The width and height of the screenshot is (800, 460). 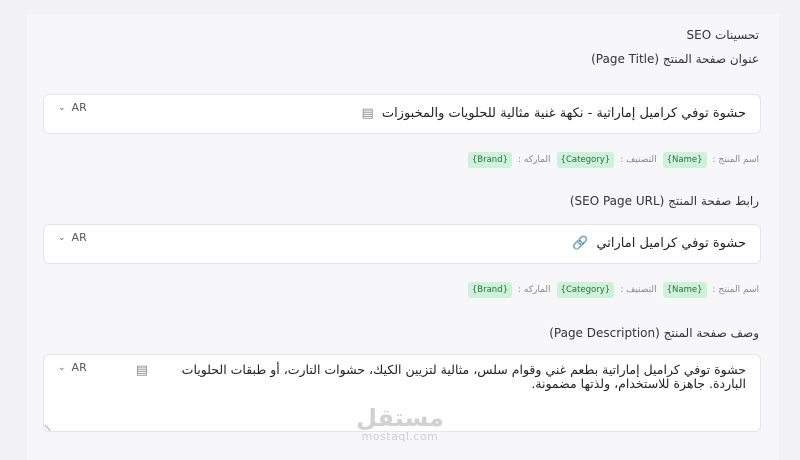 I want to click on page-url-input: حشوة توفي كراميل اماراتي, so click(x=671, y=243).